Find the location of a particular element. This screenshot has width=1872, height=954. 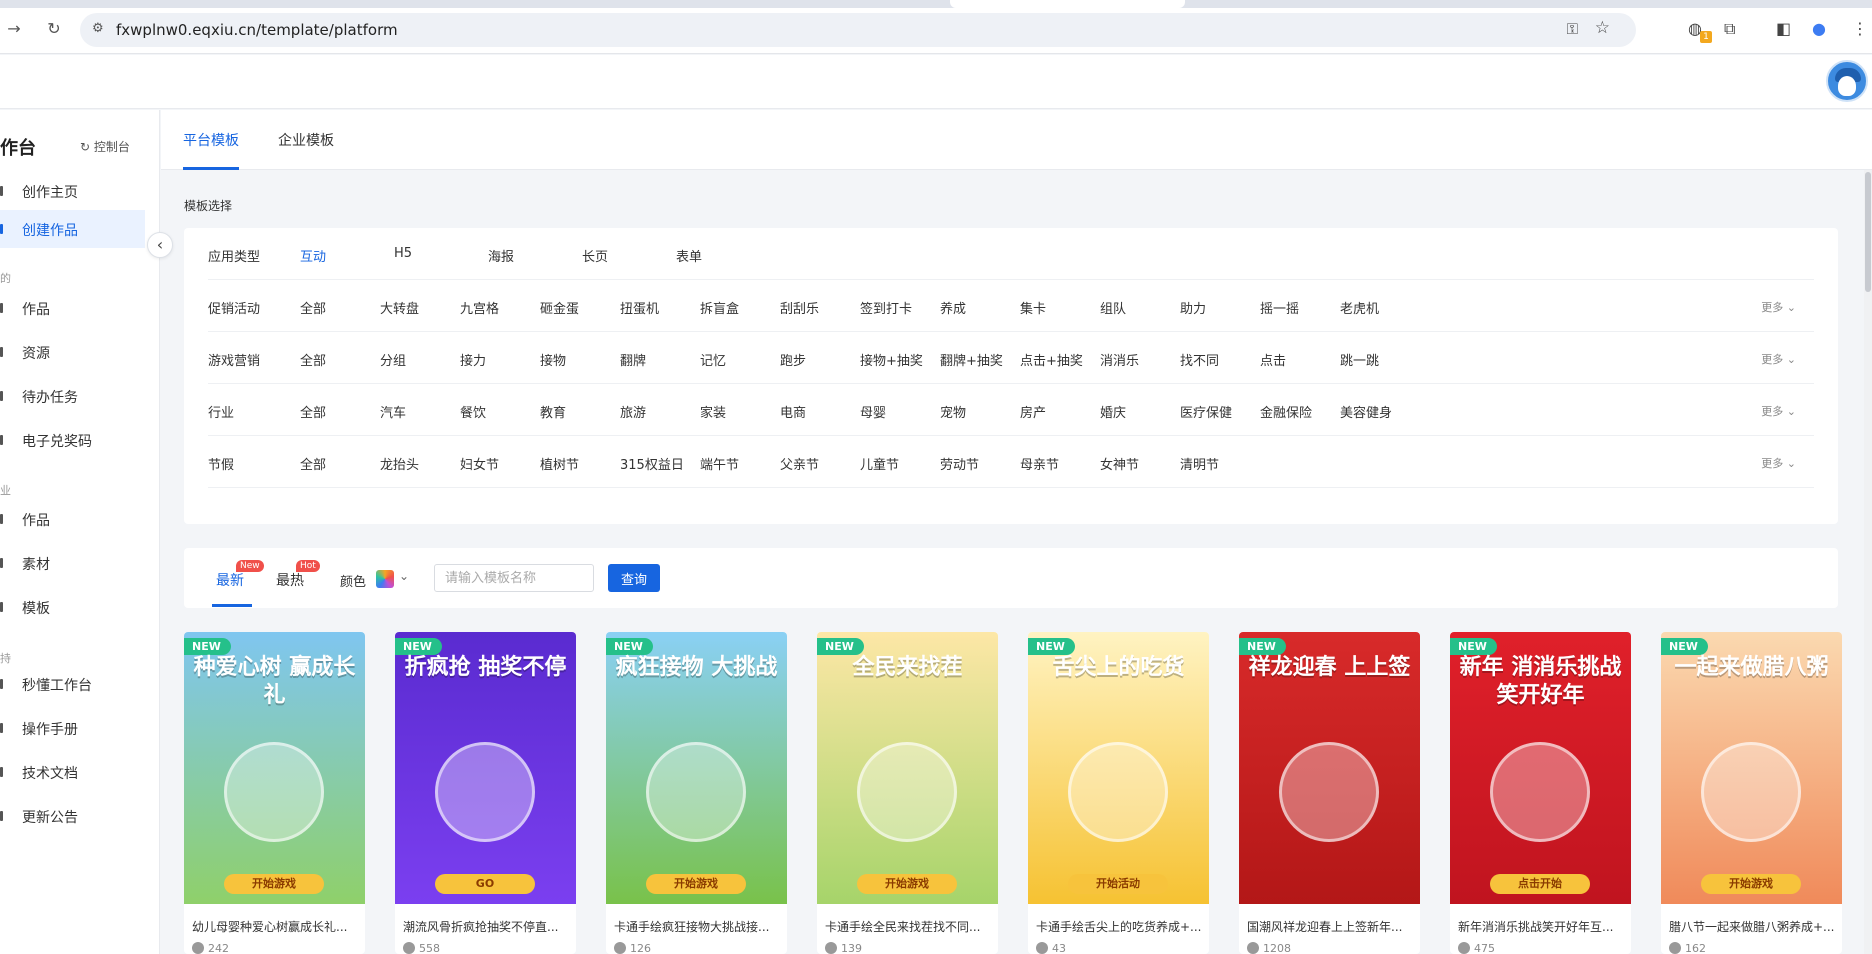

filter-option: 组队 is located at coordinates (1113, 307).